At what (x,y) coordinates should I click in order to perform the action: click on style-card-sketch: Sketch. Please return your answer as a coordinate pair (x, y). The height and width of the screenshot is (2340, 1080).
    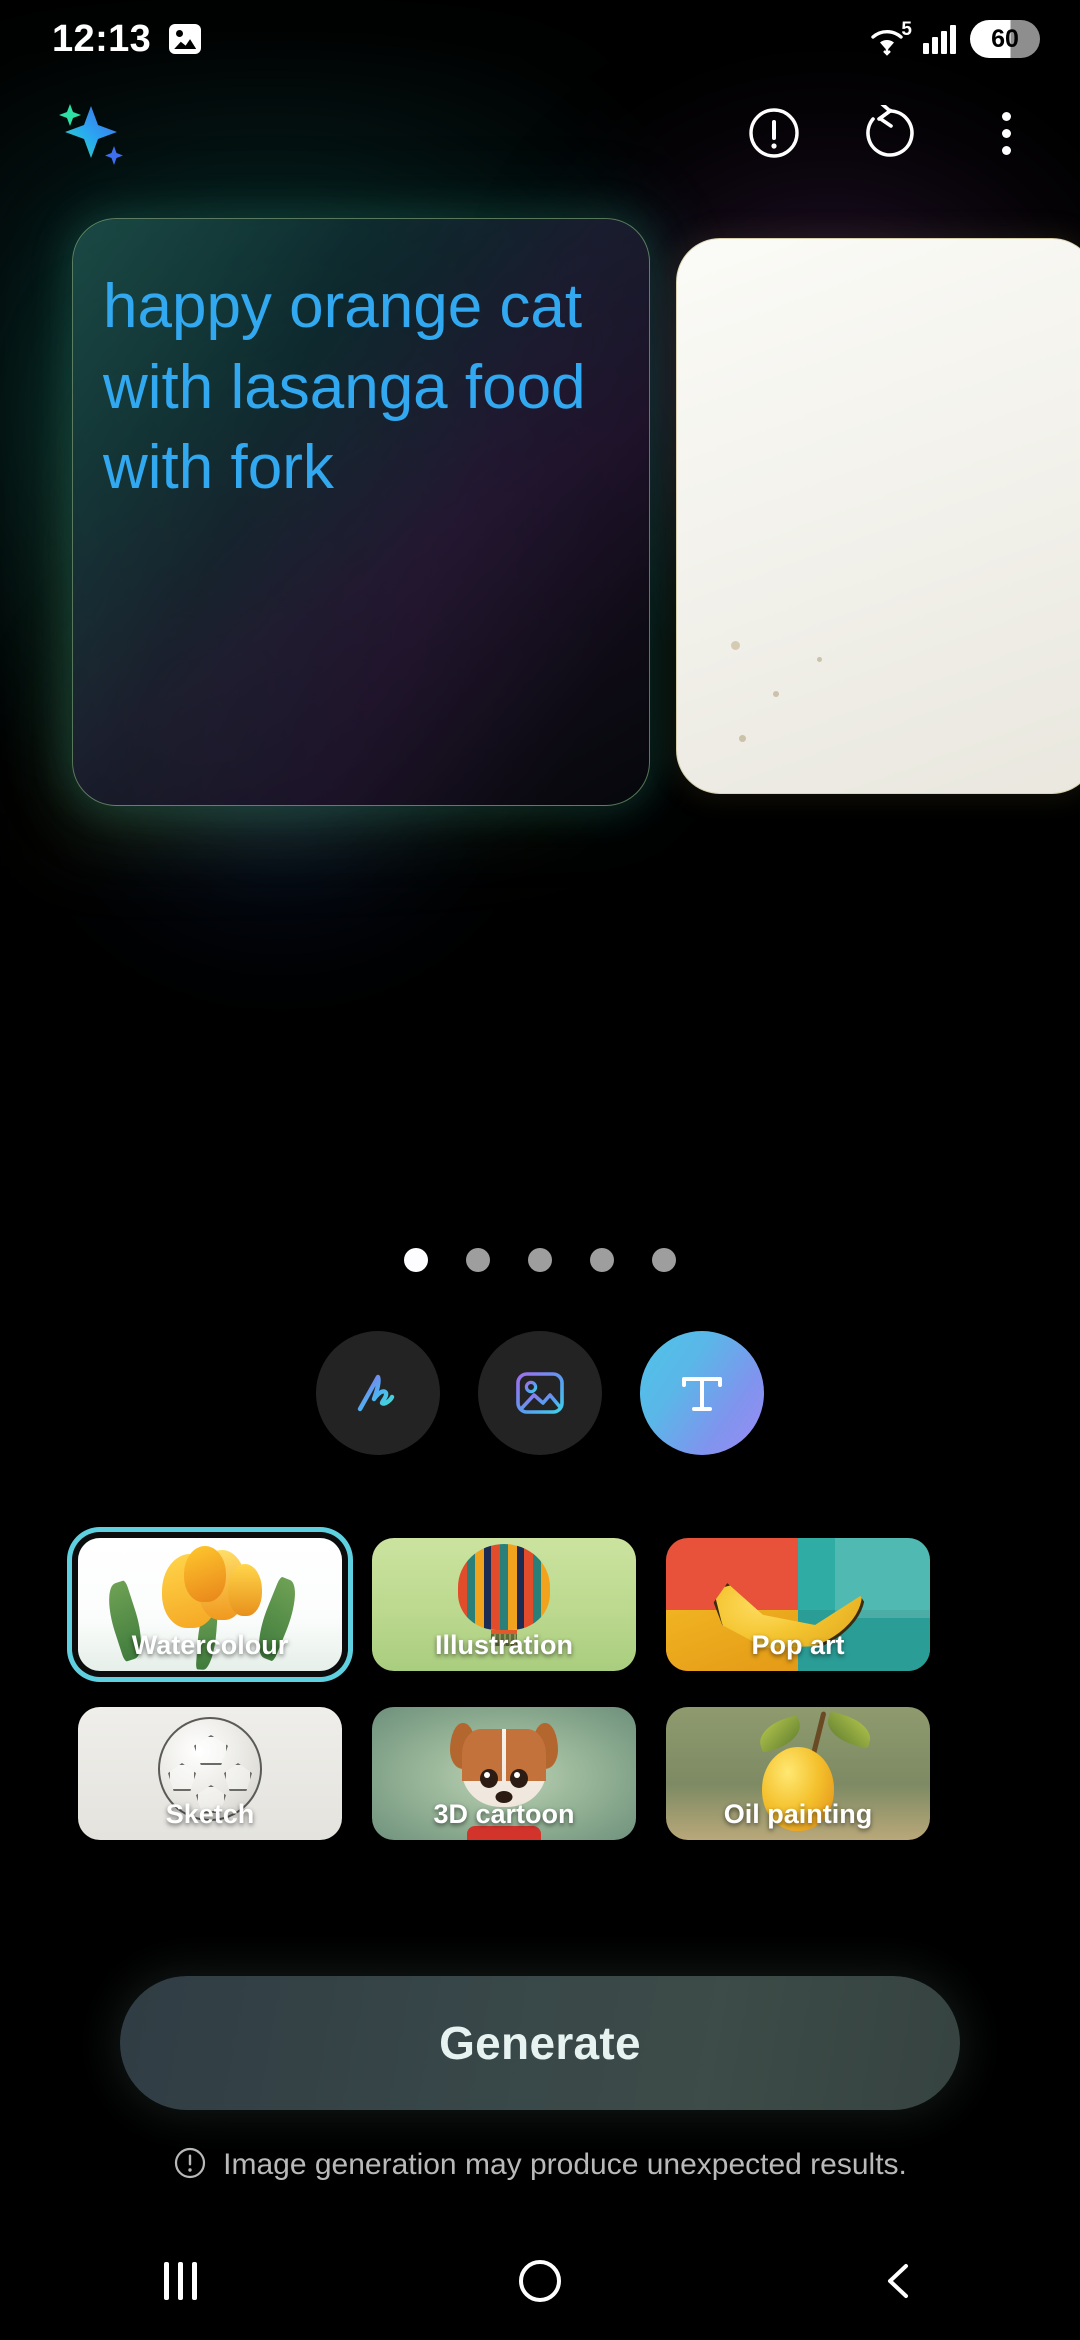
    Looking at the image, I should click on (210, 1773).